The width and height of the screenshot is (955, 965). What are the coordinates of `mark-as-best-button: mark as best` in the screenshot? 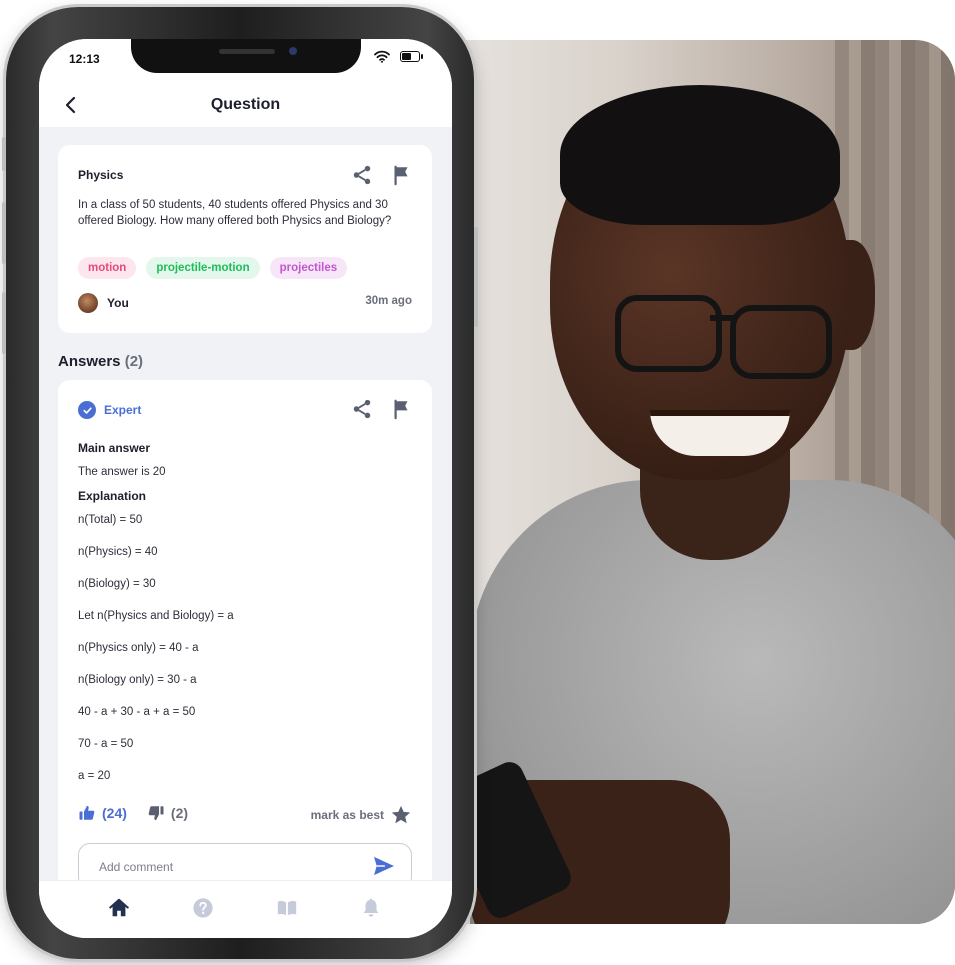 It's located at (361, 815).